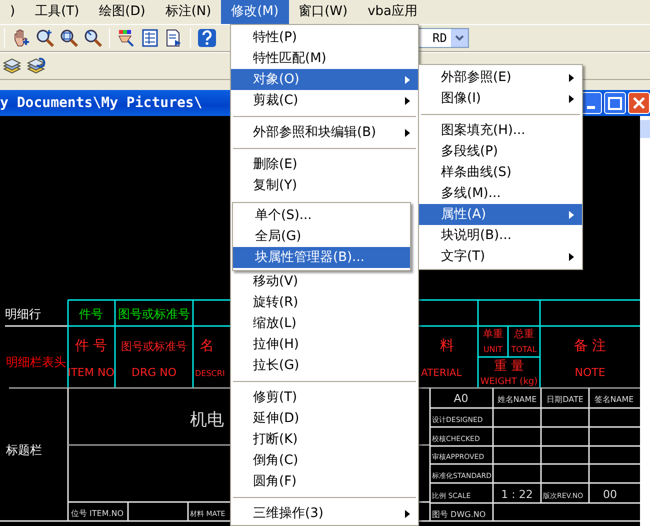  I want to click on column-header: WEIGHT (kg), so click(509, 382).